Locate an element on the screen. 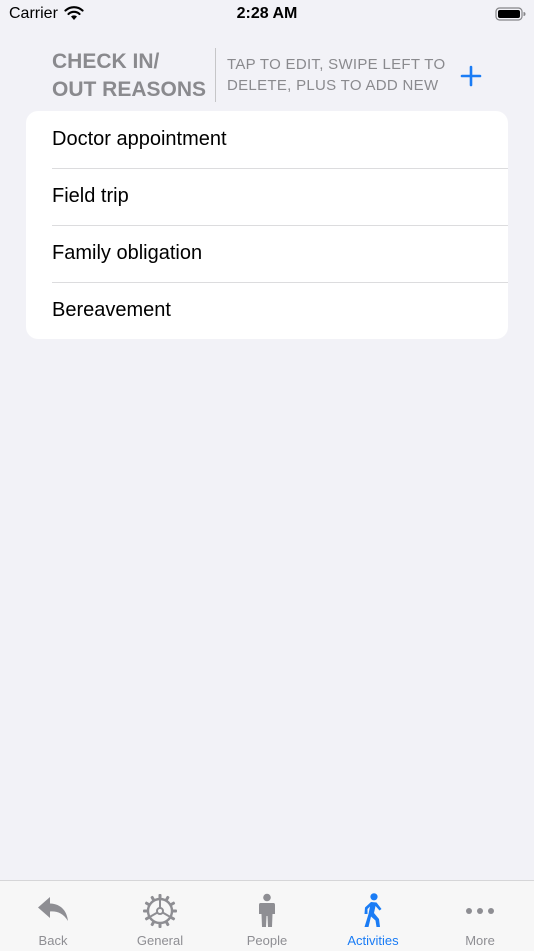 This screenshot has width=534, height=951. list-item: Bereavement is located at coordinates (267, 310).